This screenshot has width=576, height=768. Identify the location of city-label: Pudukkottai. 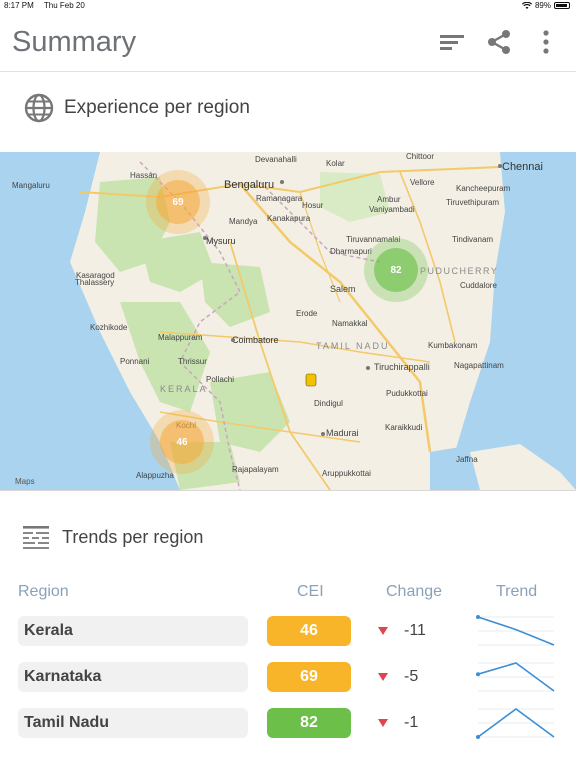
(407, 393).